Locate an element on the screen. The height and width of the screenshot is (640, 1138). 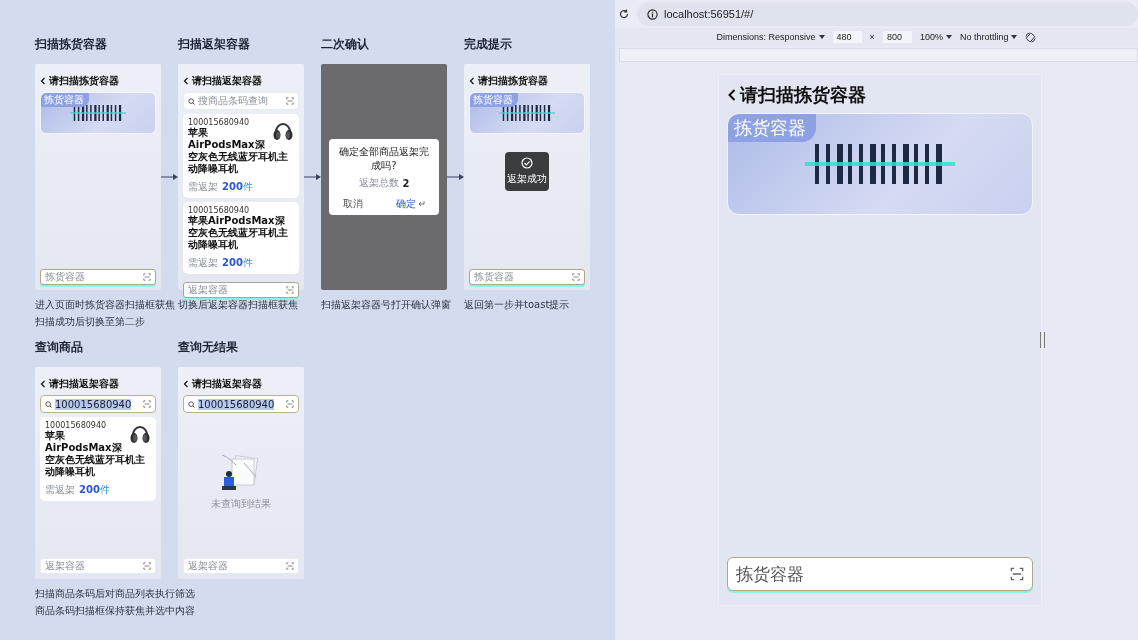
resize-handle is located at coordinates (1042, 340).